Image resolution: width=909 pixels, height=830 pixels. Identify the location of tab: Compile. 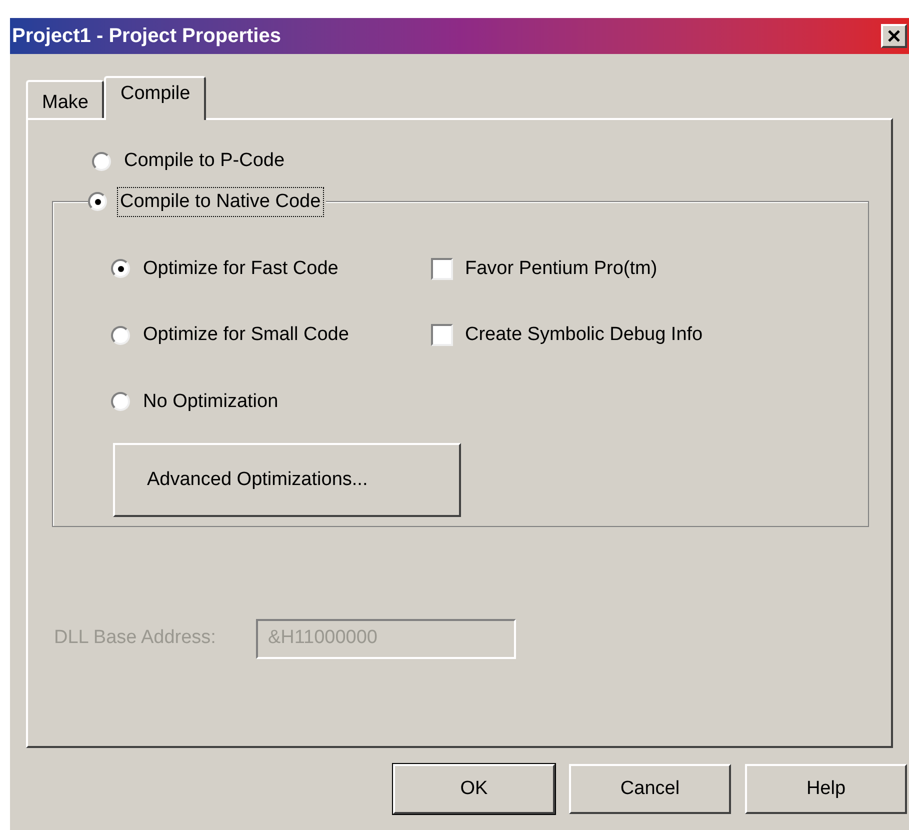
(155, 98).